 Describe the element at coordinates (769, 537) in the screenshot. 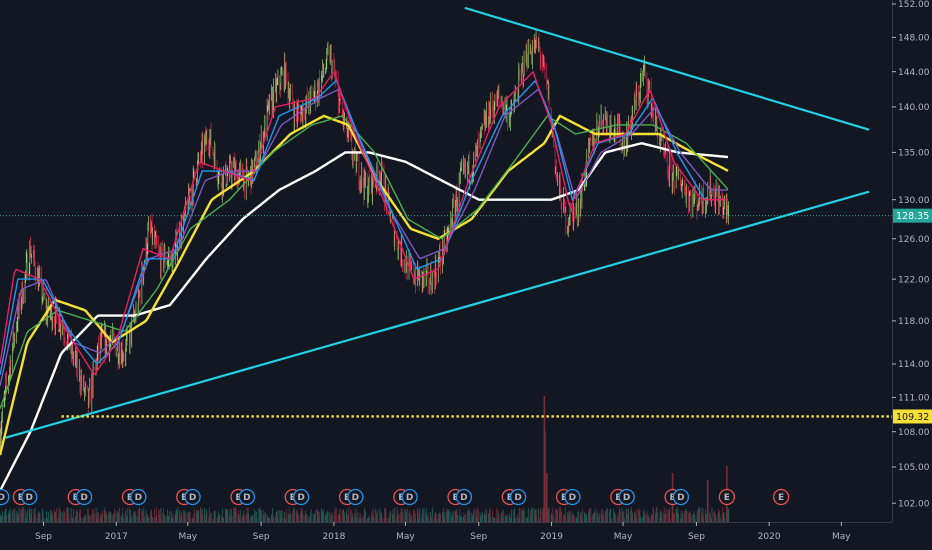

I see `time-tick-label: 2020` at that location.